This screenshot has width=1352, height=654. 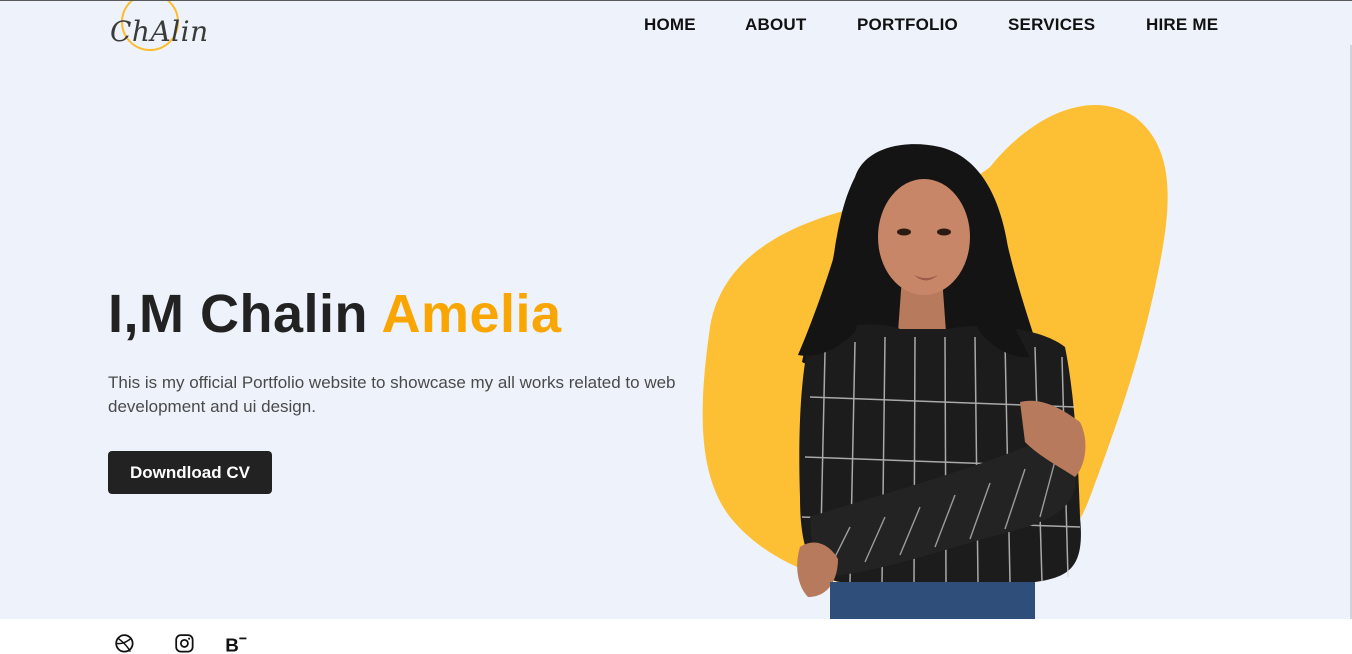 What do you see at coordinates (775, 25) in the screenshot?
I see `nav-about: ABOUT` at bounding box center [775, 25].